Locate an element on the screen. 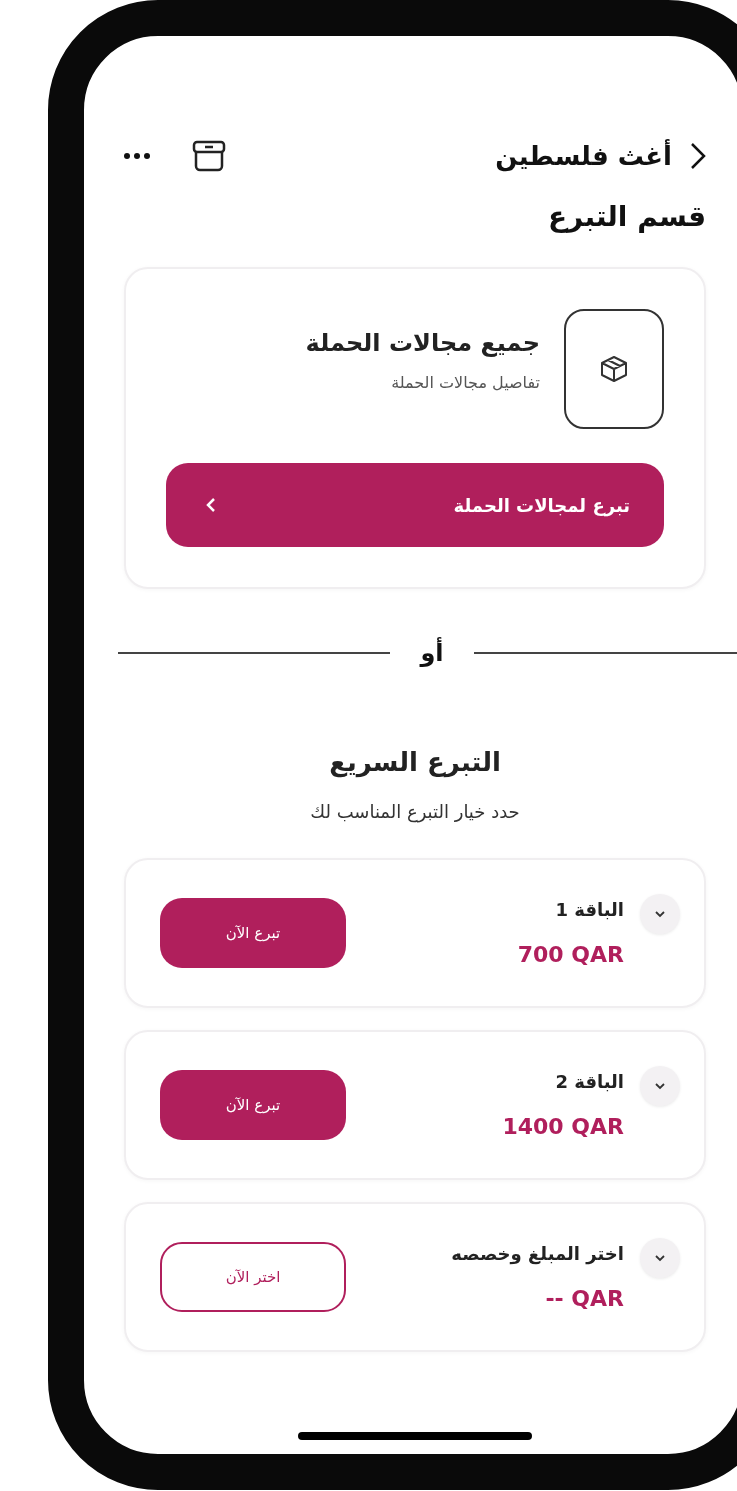  package-name: الباقة 1 is located at coordinates (589, 909).